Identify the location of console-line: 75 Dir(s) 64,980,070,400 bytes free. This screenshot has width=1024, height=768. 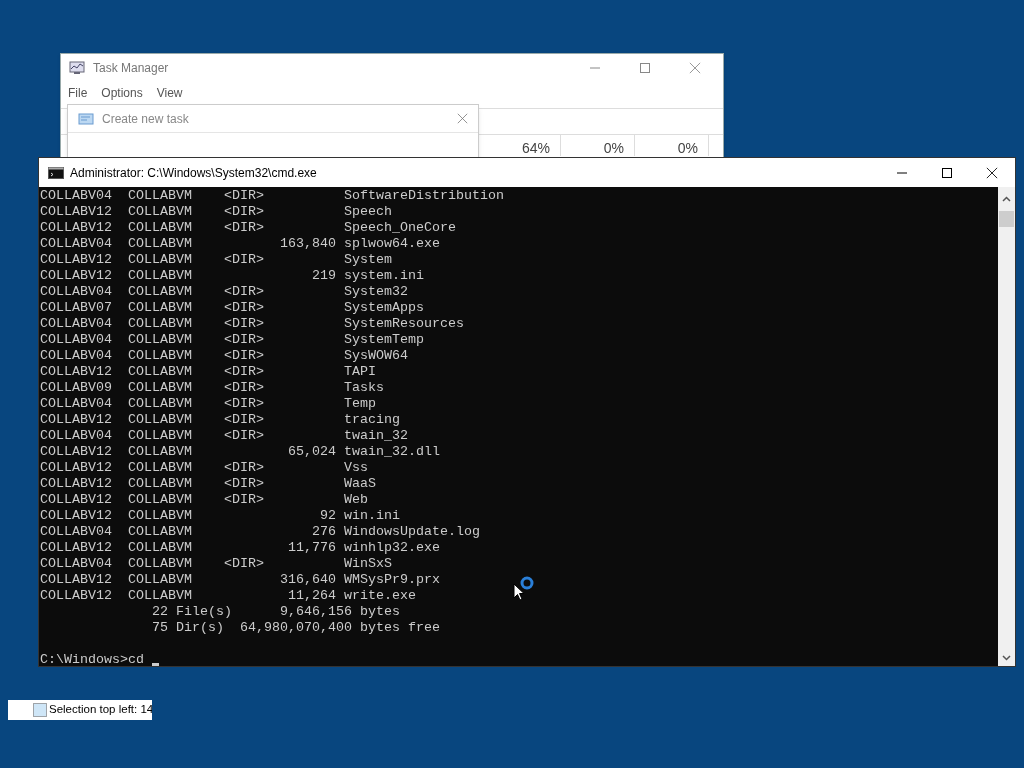
(295, 628).